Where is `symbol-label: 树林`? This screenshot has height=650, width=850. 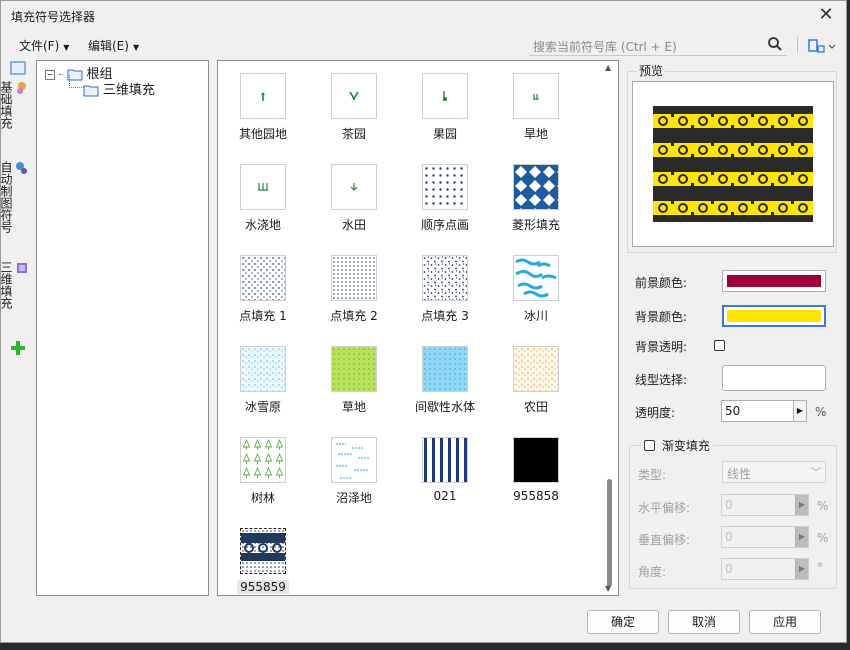
symbol-label: 树林 is located at coordinates (262, 498).